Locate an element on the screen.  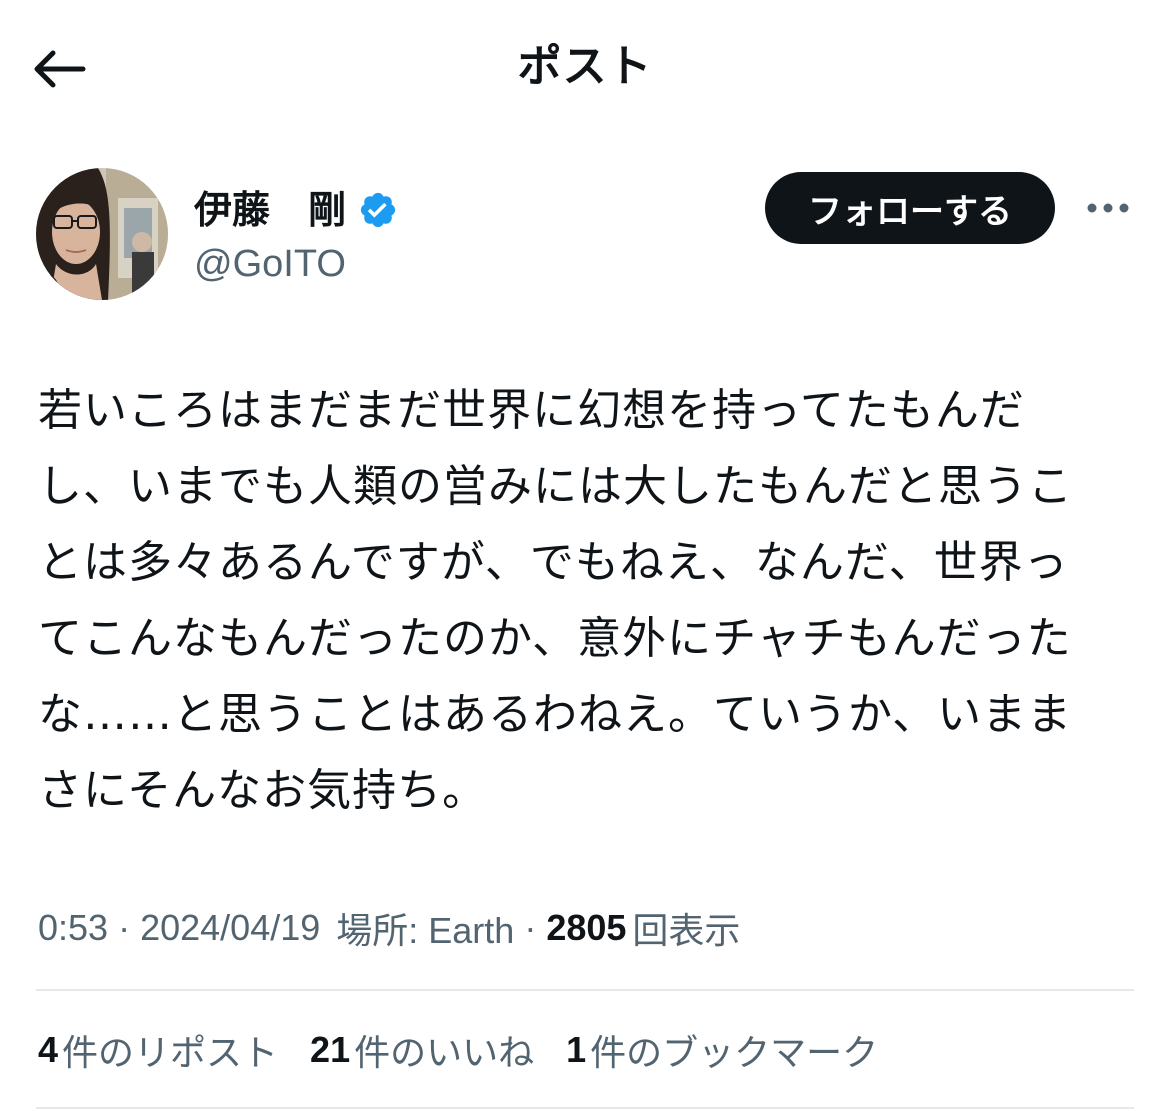
post-author: 伊藤 剛 @GoITO フォローする is located at coordinates (585, 235).